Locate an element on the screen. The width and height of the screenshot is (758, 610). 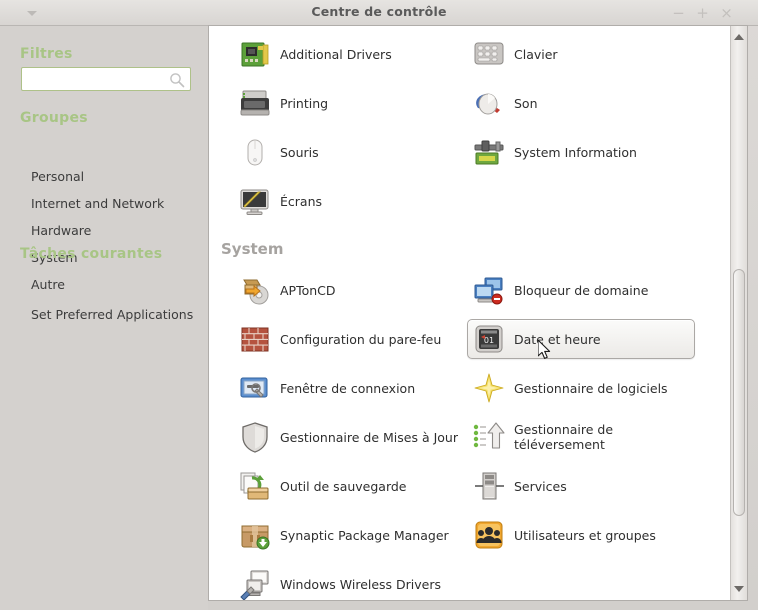
applet-item: Son is located at coordinates (581, 103).